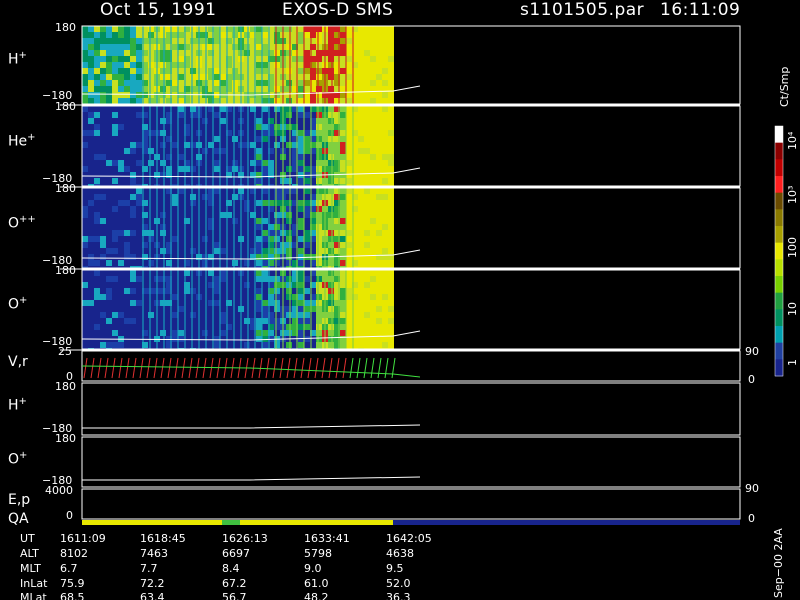 Image resolution: width=800 pixels, height=600 pixels. What do you see at coordinates (65, 106) in the screenshot?
I see `ytick-he-top: 180` at bounding box center [65, 106].